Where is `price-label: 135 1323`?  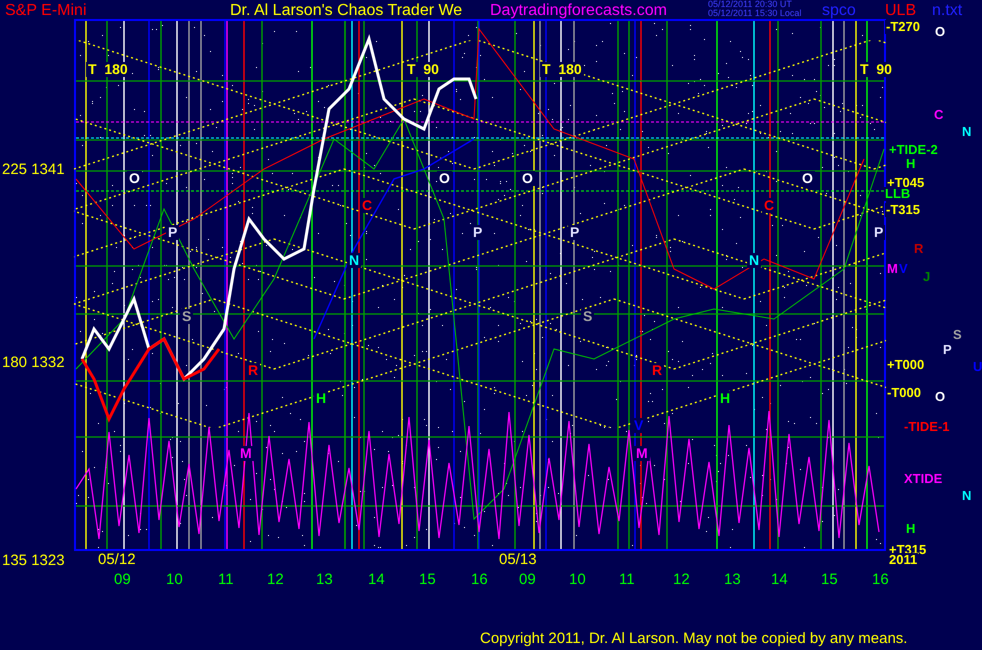 price-label: 135 1323 is located at coordinates (33, 561).